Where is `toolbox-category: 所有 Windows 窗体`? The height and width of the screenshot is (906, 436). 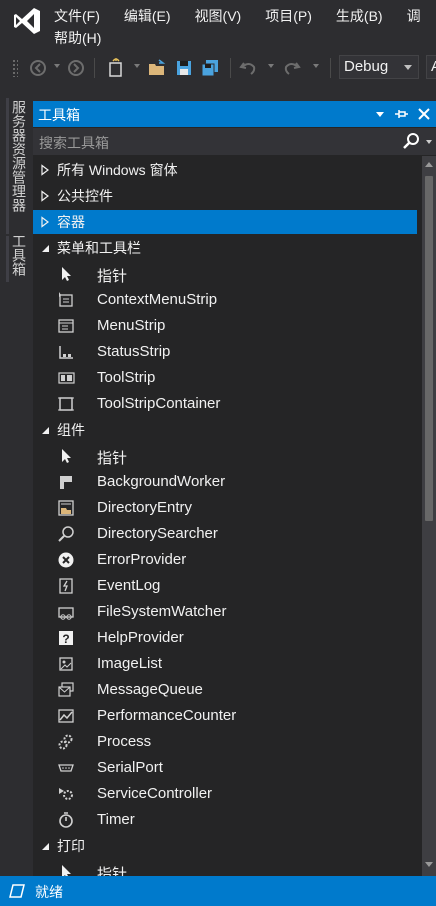 toolbox-category: 所有 Windows 窗体 is located at coordinates (225, 170).